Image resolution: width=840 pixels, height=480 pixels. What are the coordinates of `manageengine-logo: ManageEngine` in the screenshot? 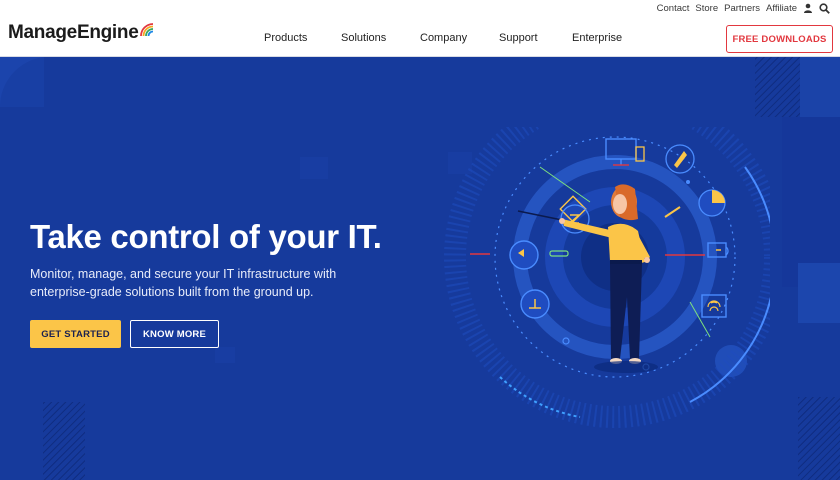 It's located at (81, 33).